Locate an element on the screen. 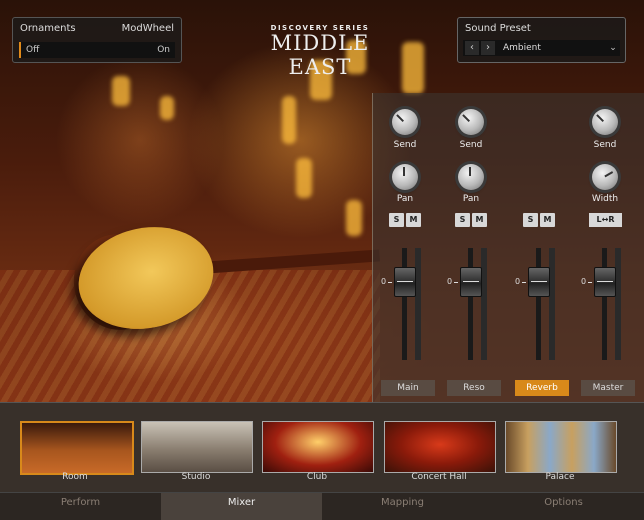 The image size is (644, 520). width-knob is located at coordinates (605, 177).